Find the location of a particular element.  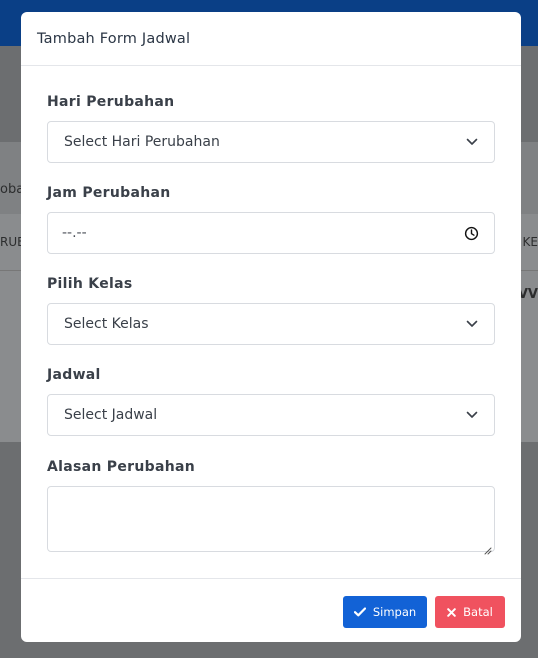

resize-grip-icon is located at coordinates (501, 558).